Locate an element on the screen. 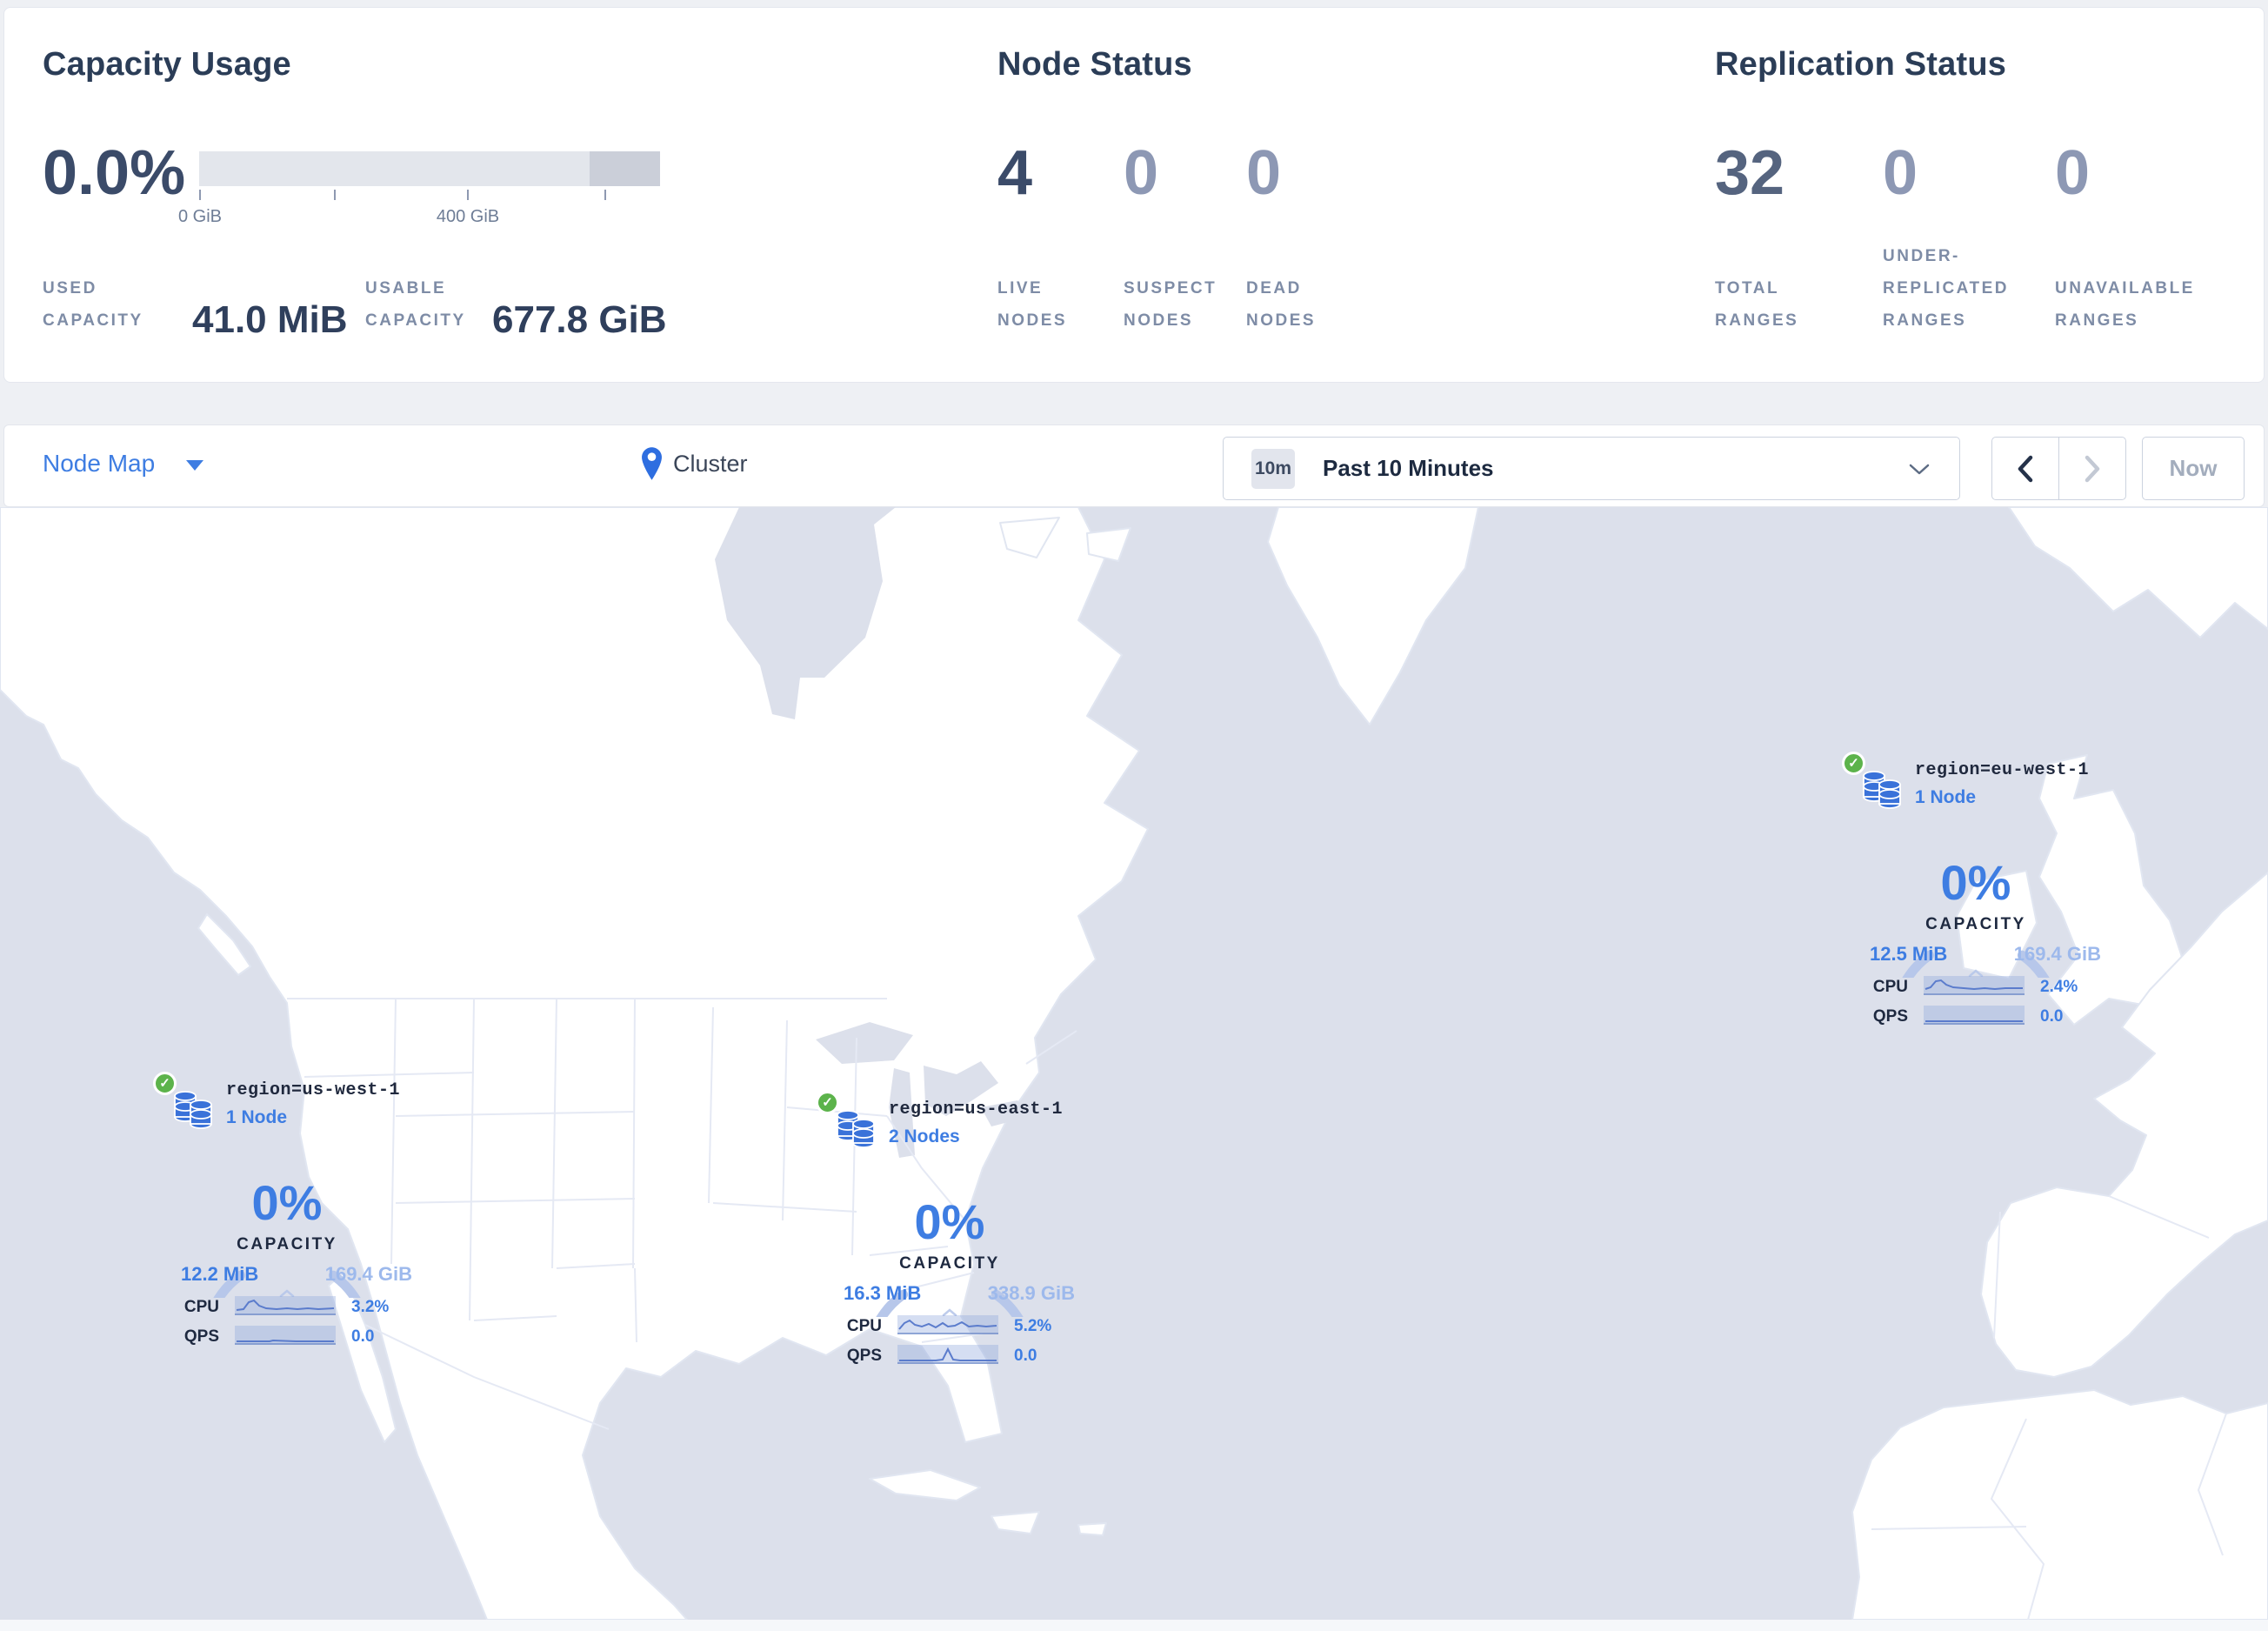 The image size is (2268, 1631). cpu-value: 5.2% is located at coordinates (1033, 1326).